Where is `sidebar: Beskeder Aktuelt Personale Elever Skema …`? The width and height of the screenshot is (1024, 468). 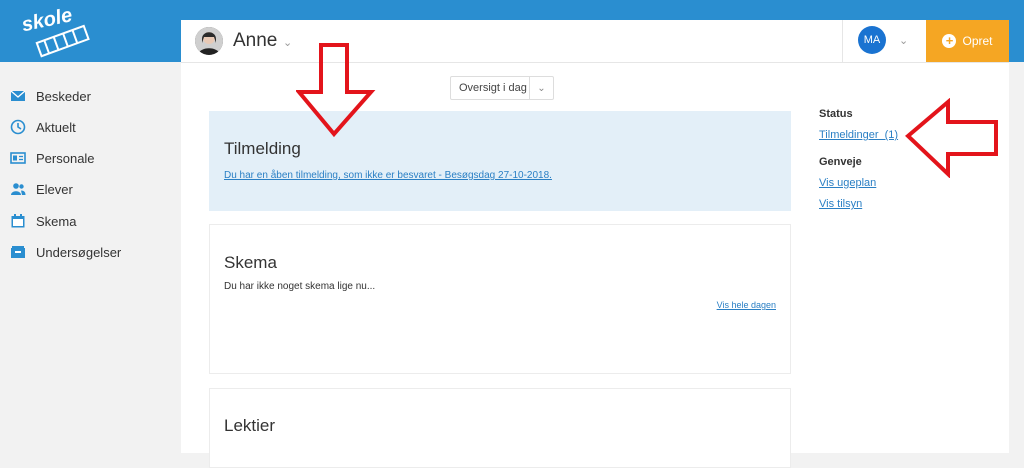
sidebar: Beskeder Aktuelt Personale Elever Skema … is located at coordinates (90, 257).